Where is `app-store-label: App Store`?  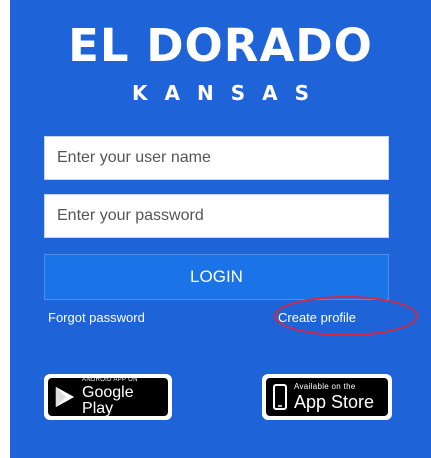 app-store-label: App Store is located at coordinates (334, 402).